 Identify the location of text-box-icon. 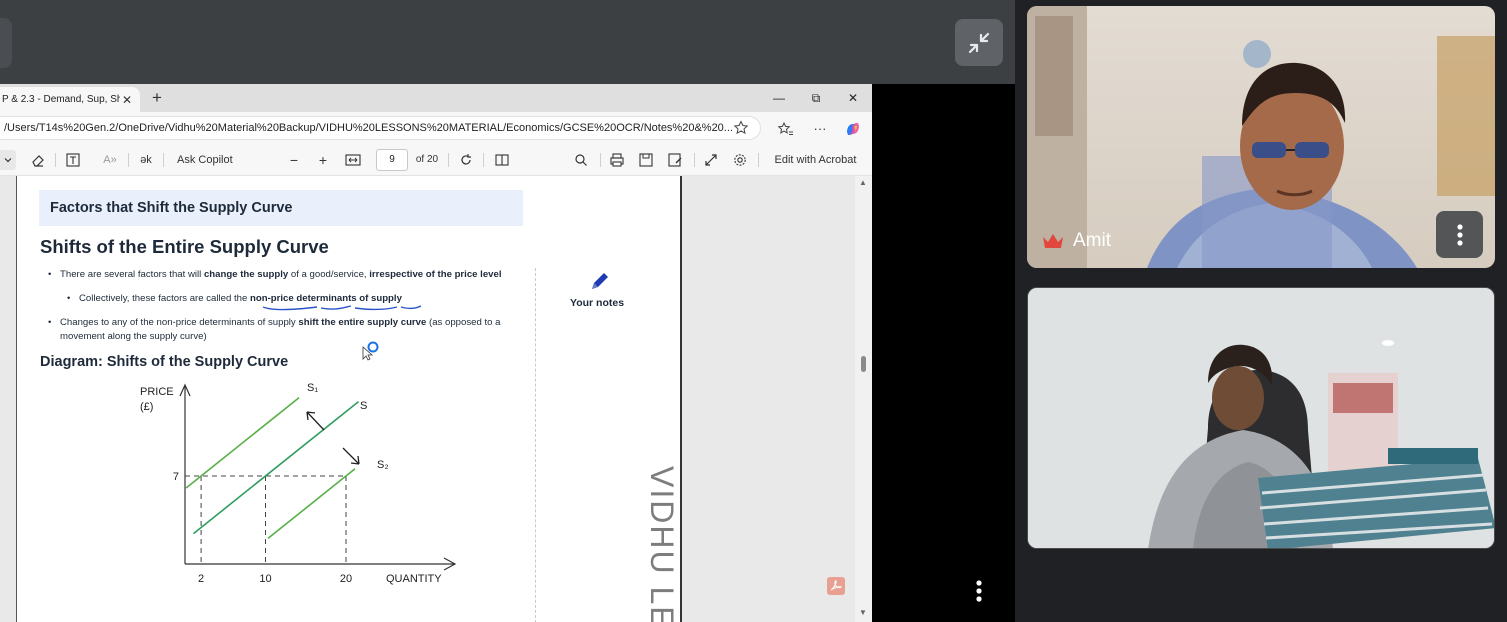
(73, 160).